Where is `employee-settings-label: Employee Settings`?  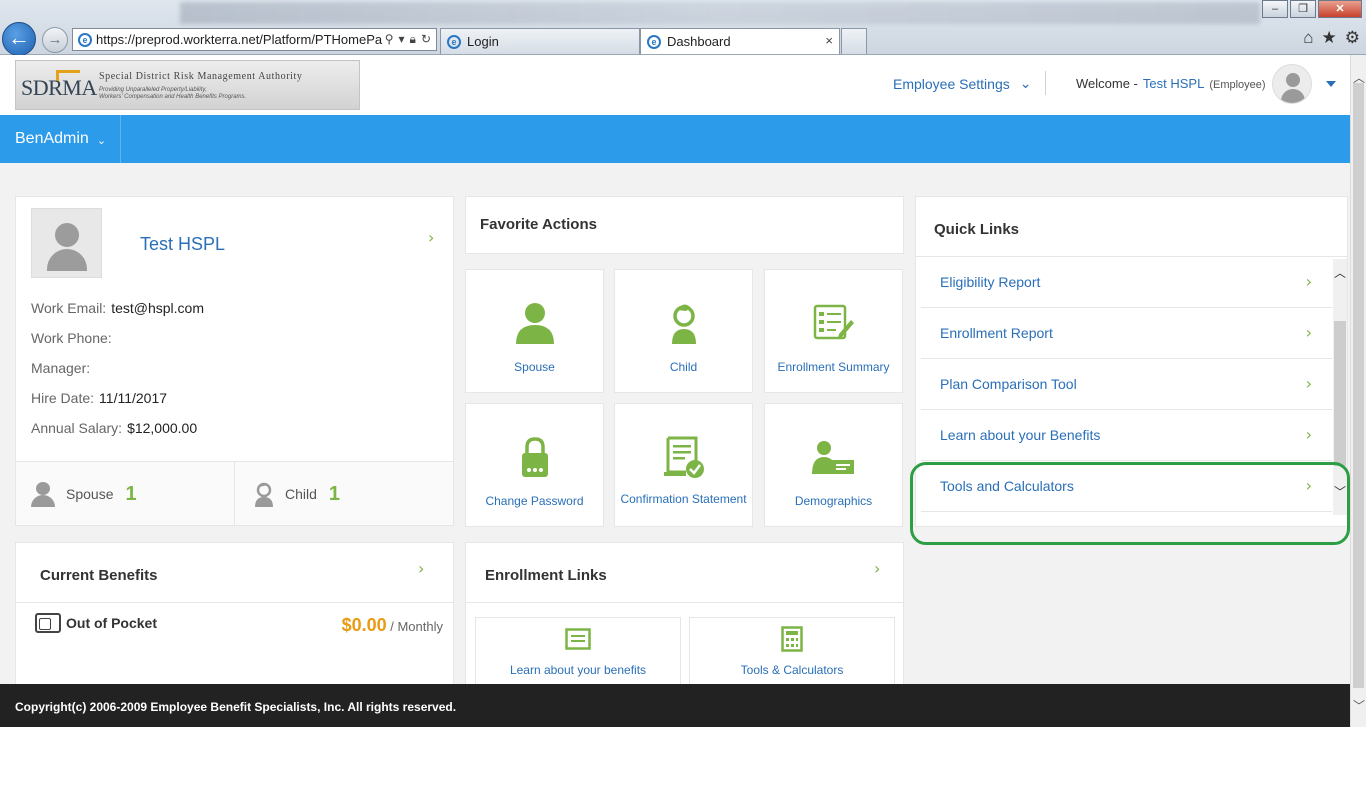 employee-settings-label: Employee Settings is located at coordinates (951, 83).